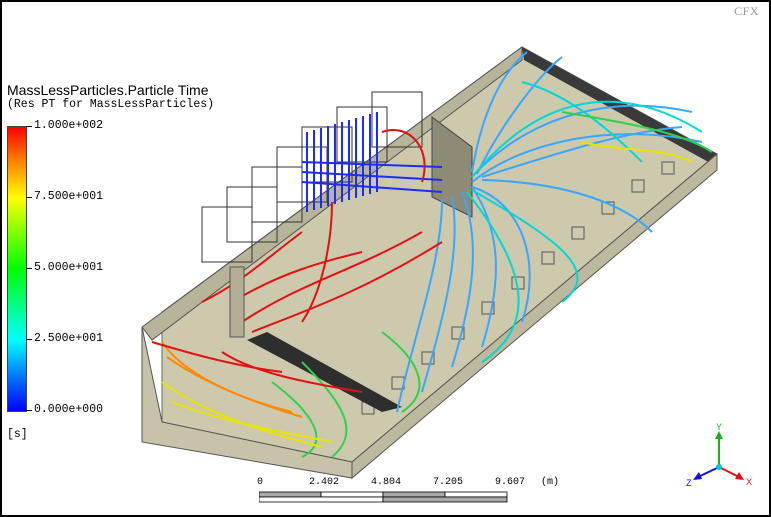 Image resolution: width=771 pixels, height=517 pixels. What do you see at coordinates (749, 482) in the screenshot?
I see `axis-label-x: X` at bounding box center [749, 482].